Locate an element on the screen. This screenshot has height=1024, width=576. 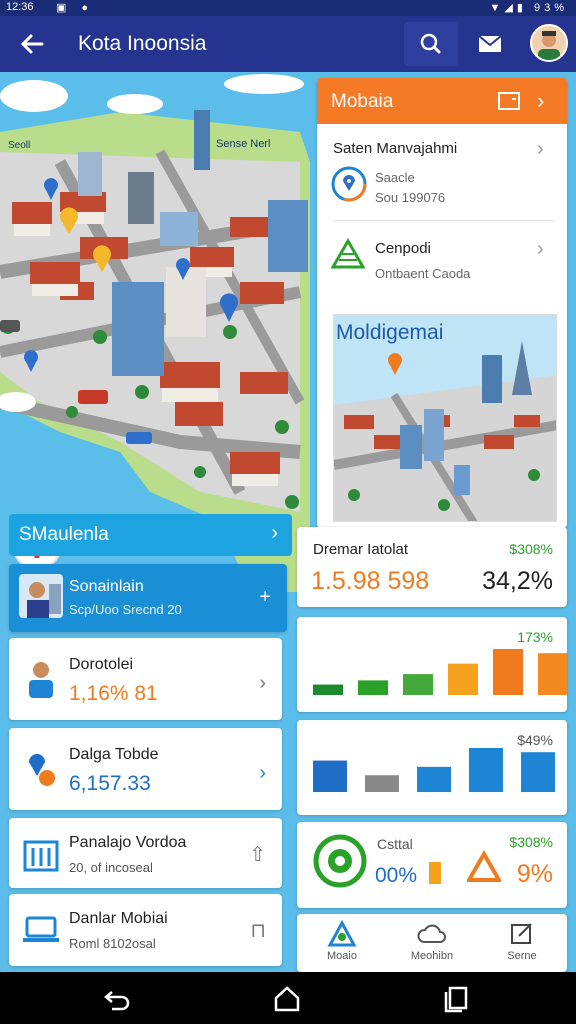
mail-button is located at coordinates (490, 44).